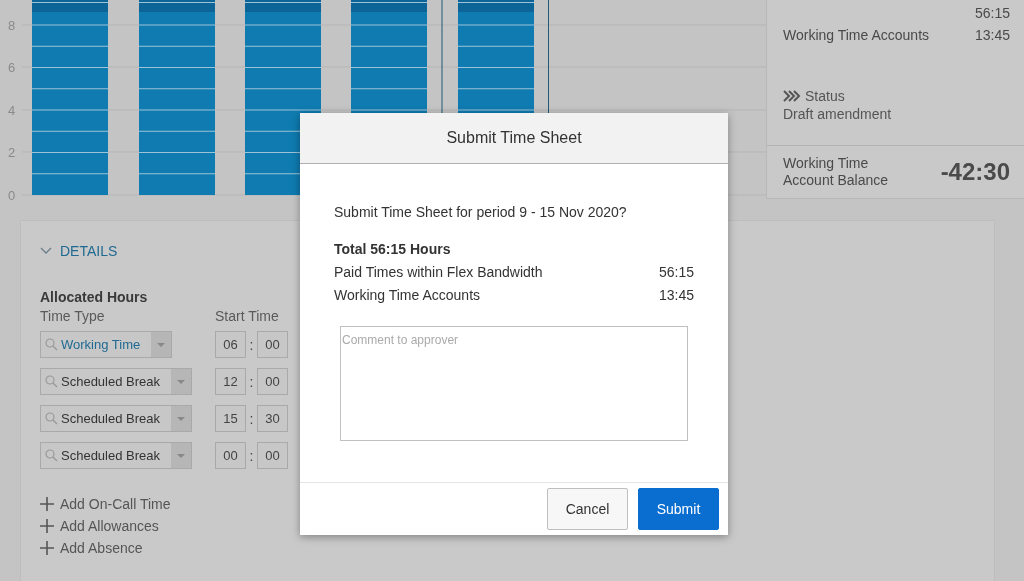  I want to click on section-title: Allocated Hours, so click(94, 297).